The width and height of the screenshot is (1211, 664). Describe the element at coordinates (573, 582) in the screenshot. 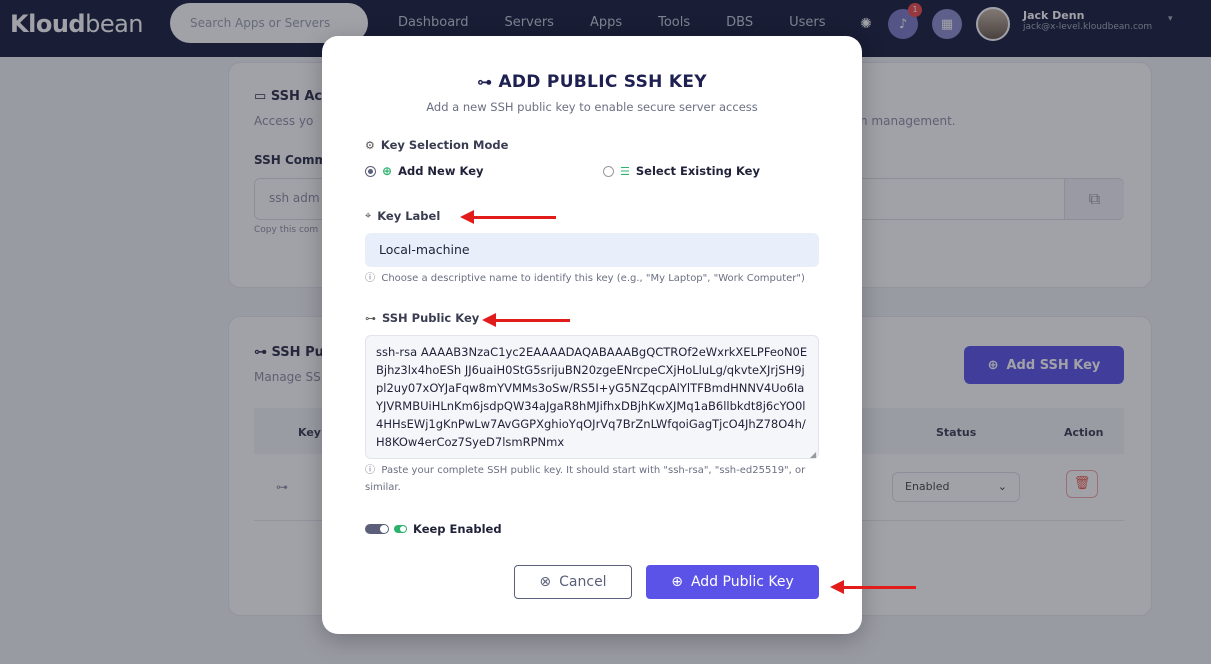

I see `cancel-button: ⊗ Cancel` at that location.